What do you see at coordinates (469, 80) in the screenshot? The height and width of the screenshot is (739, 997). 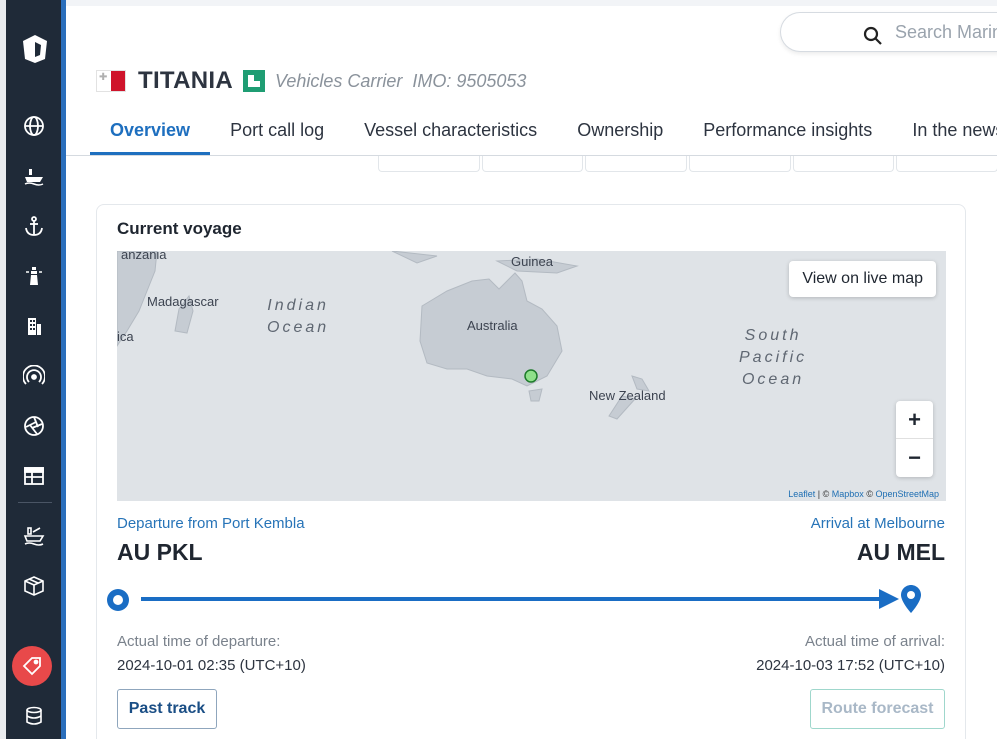 I see `vessel-imo: IMO: 9505053` at bounding box center [469, 80].